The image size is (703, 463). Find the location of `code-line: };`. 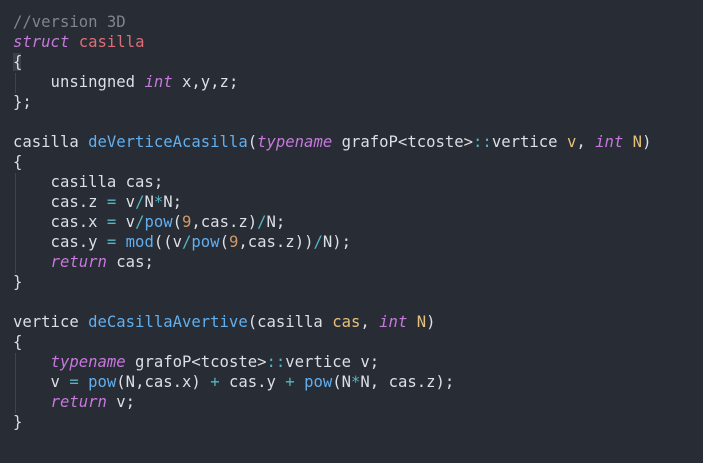

code-line: }; is located at coordinates (332, 102).